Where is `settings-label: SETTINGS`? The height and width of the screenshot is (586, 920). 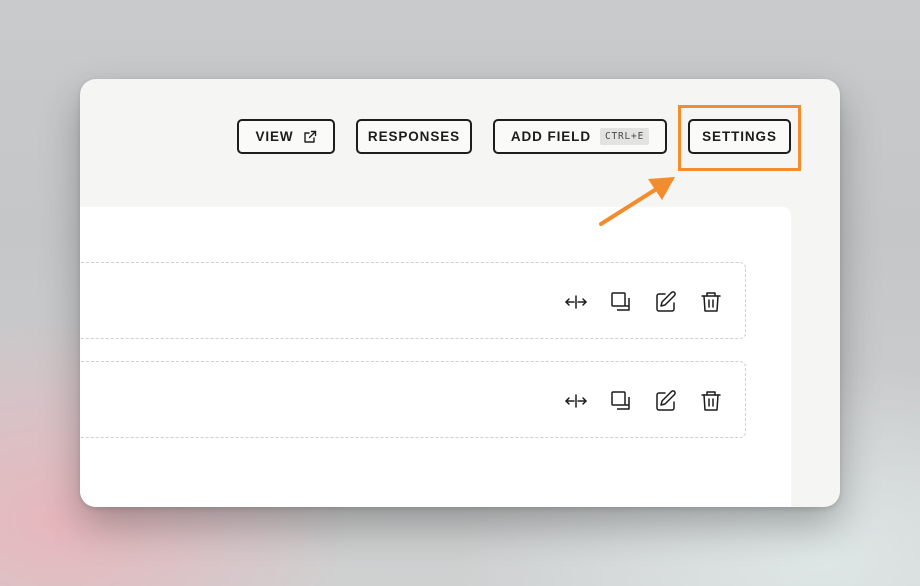
settings-label: SETTINGS is located at coordinates (739, 136).